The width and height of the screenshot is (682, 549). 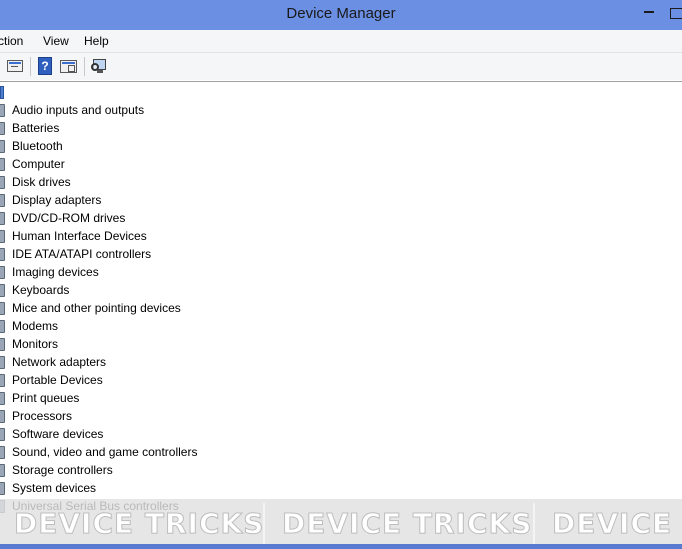 I want to click on tree-item-label: Disk drives, so click(x=41, y=182).